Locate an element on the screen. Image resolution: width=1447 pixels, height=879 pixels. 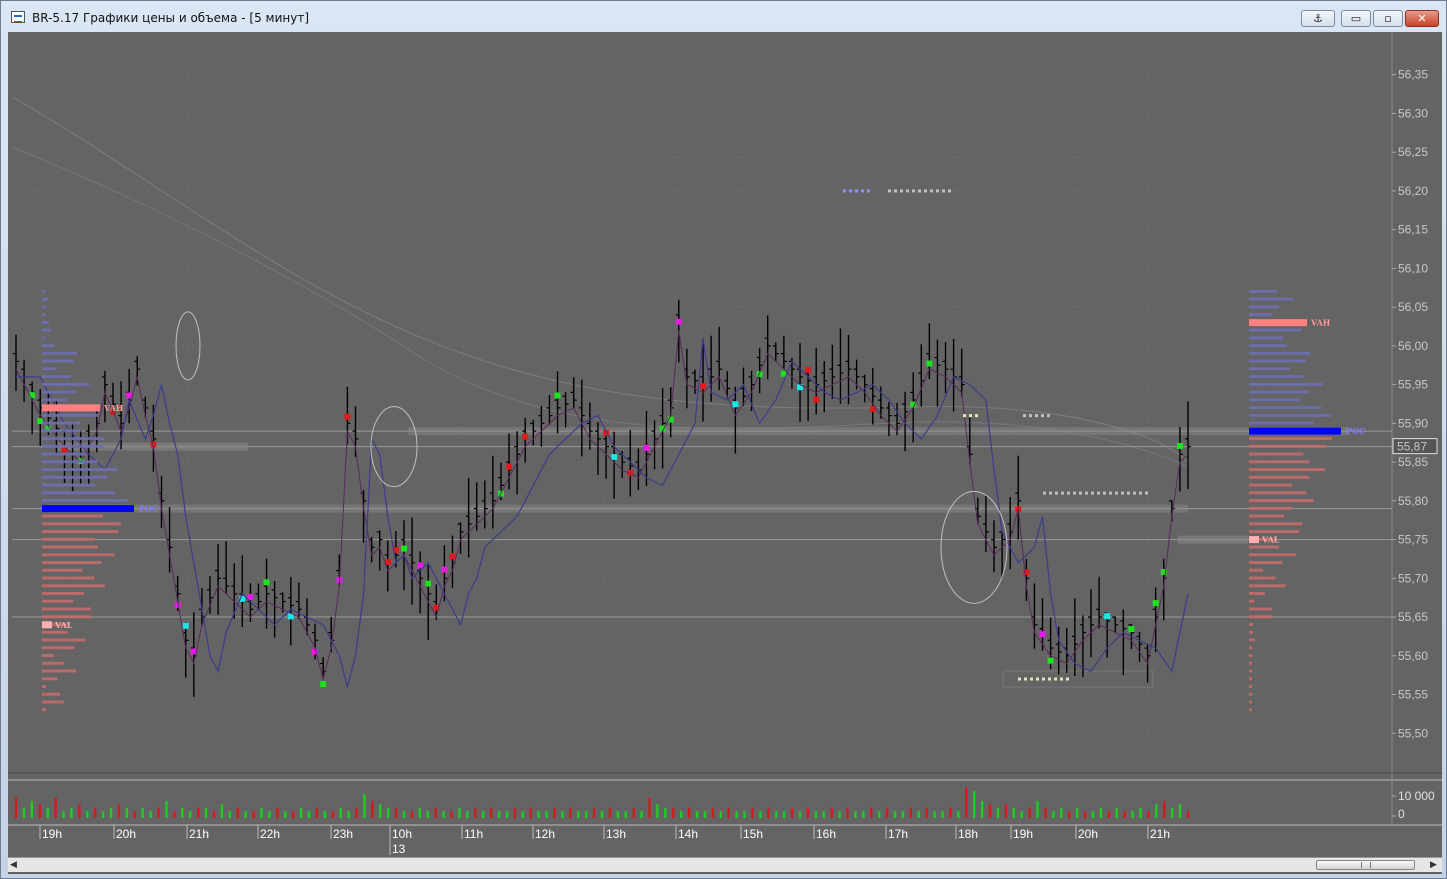
horizontal-scrollbar: ◀ ▶ is located at coordinates (725, 864).